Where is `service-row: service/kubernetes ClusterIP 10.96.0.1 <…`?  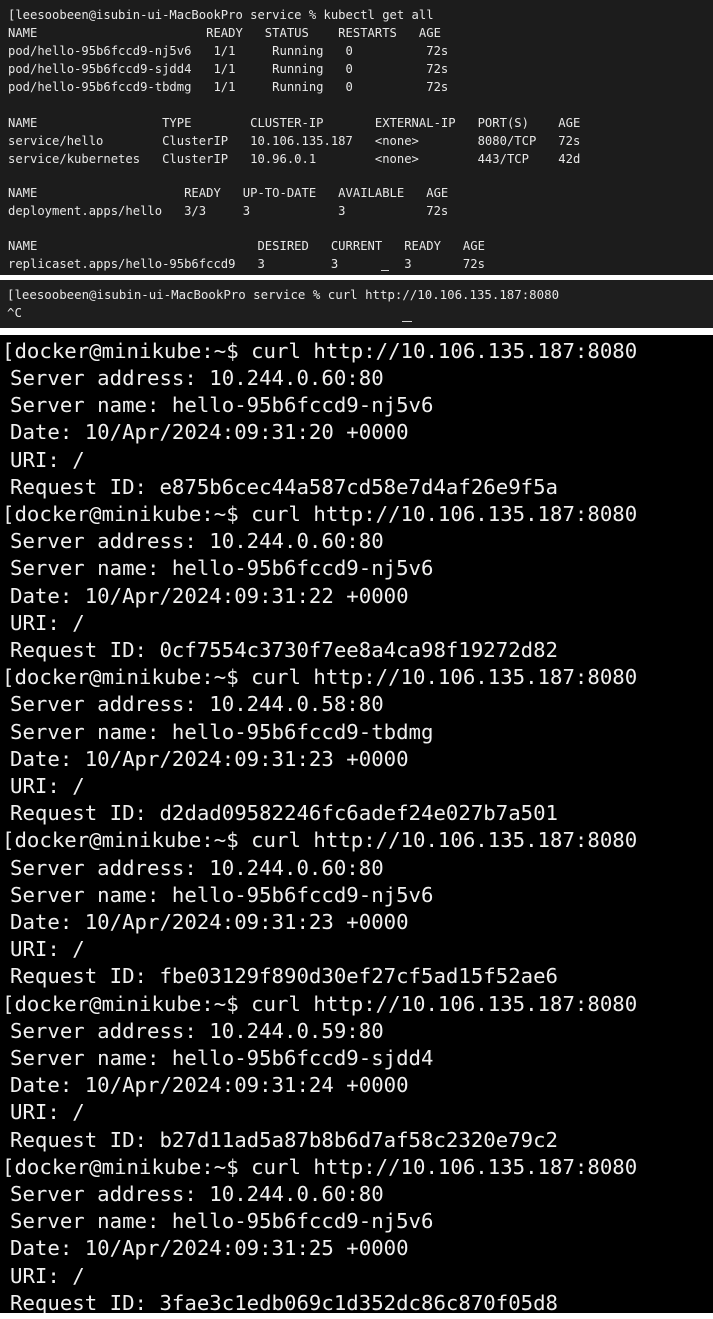 service-row: service/kubernetes ClusterIP 10.96.0.1 <… is located at coordinates (294, 159).